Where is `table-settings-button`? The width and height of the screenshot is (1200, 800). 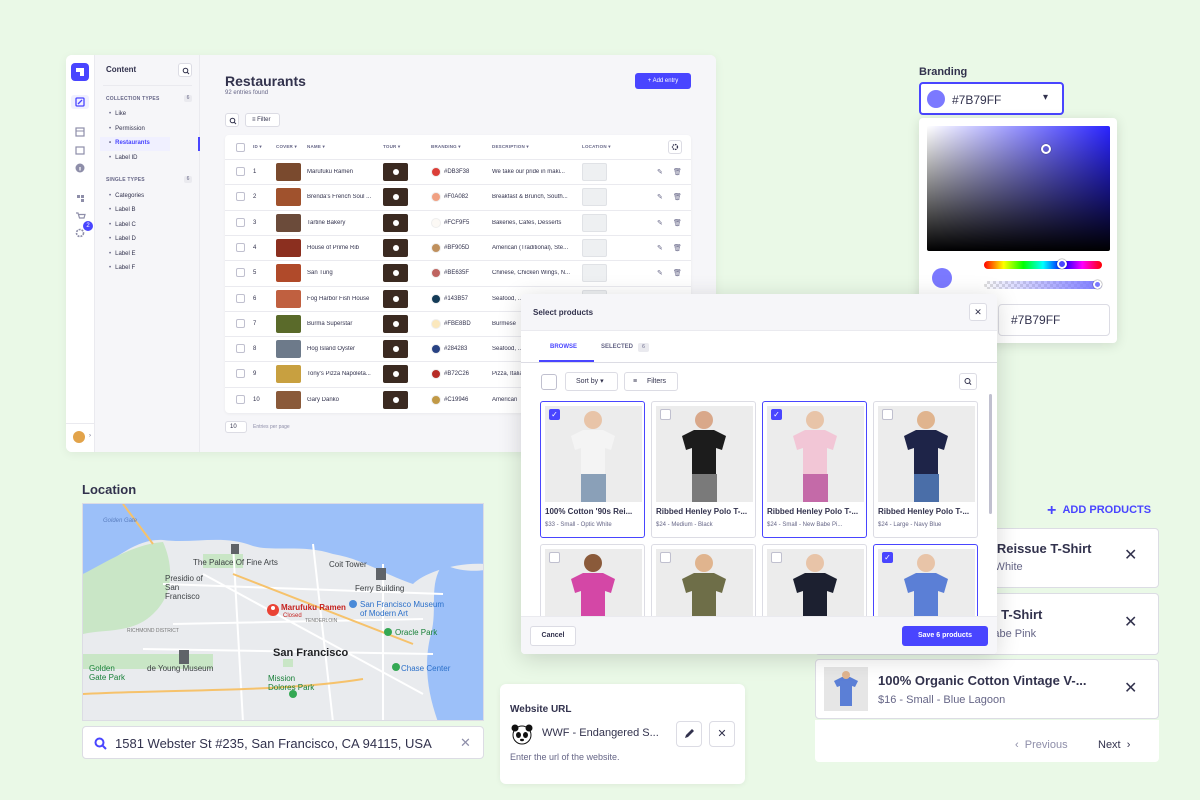 table-settings-button is located at coordinates (675, 147).